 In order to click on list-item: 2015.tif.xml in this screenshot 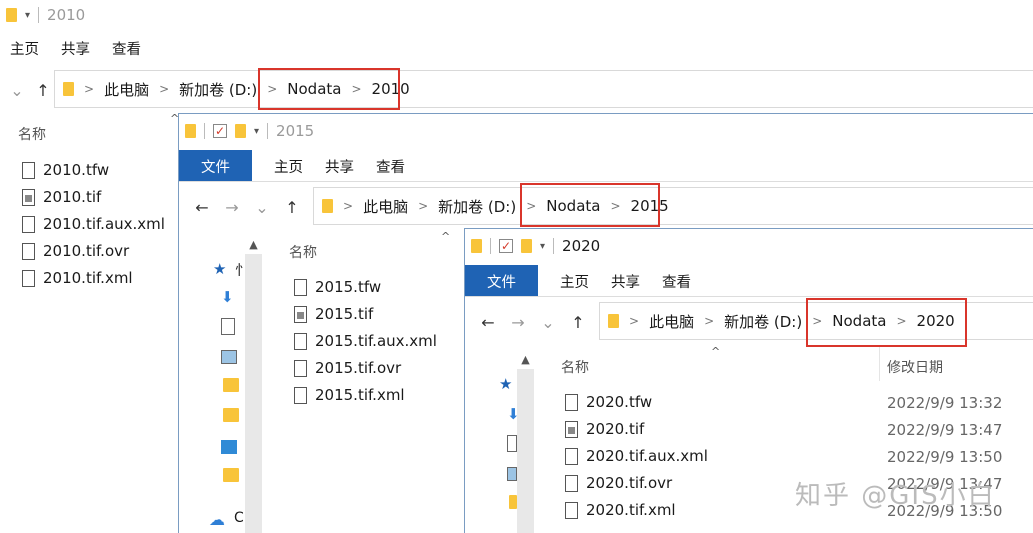, I will do `click(349, 395)`.